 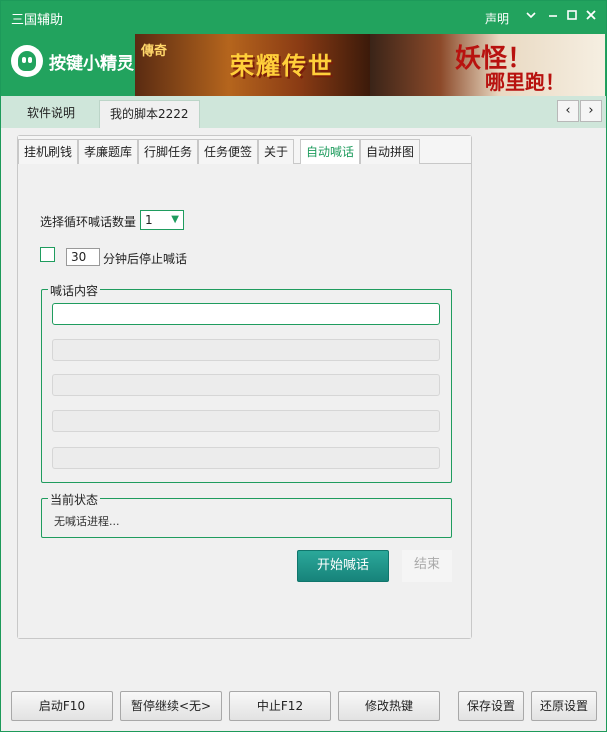 What do you see at coordinates (149, 220) in the screenshot?
I see `loop-count-value: 1` at bounding box center [149, 220].